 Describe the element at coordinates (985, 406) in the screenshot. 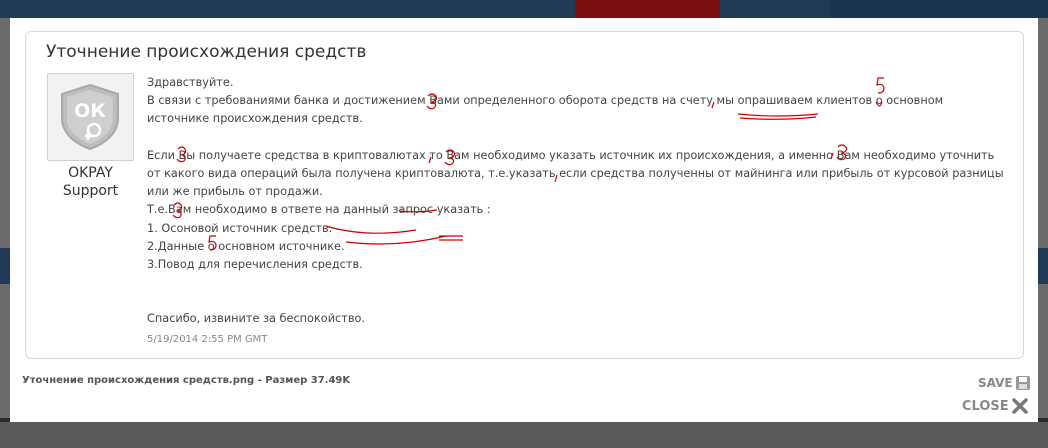

I see `close-label: CLOSE` at that location.